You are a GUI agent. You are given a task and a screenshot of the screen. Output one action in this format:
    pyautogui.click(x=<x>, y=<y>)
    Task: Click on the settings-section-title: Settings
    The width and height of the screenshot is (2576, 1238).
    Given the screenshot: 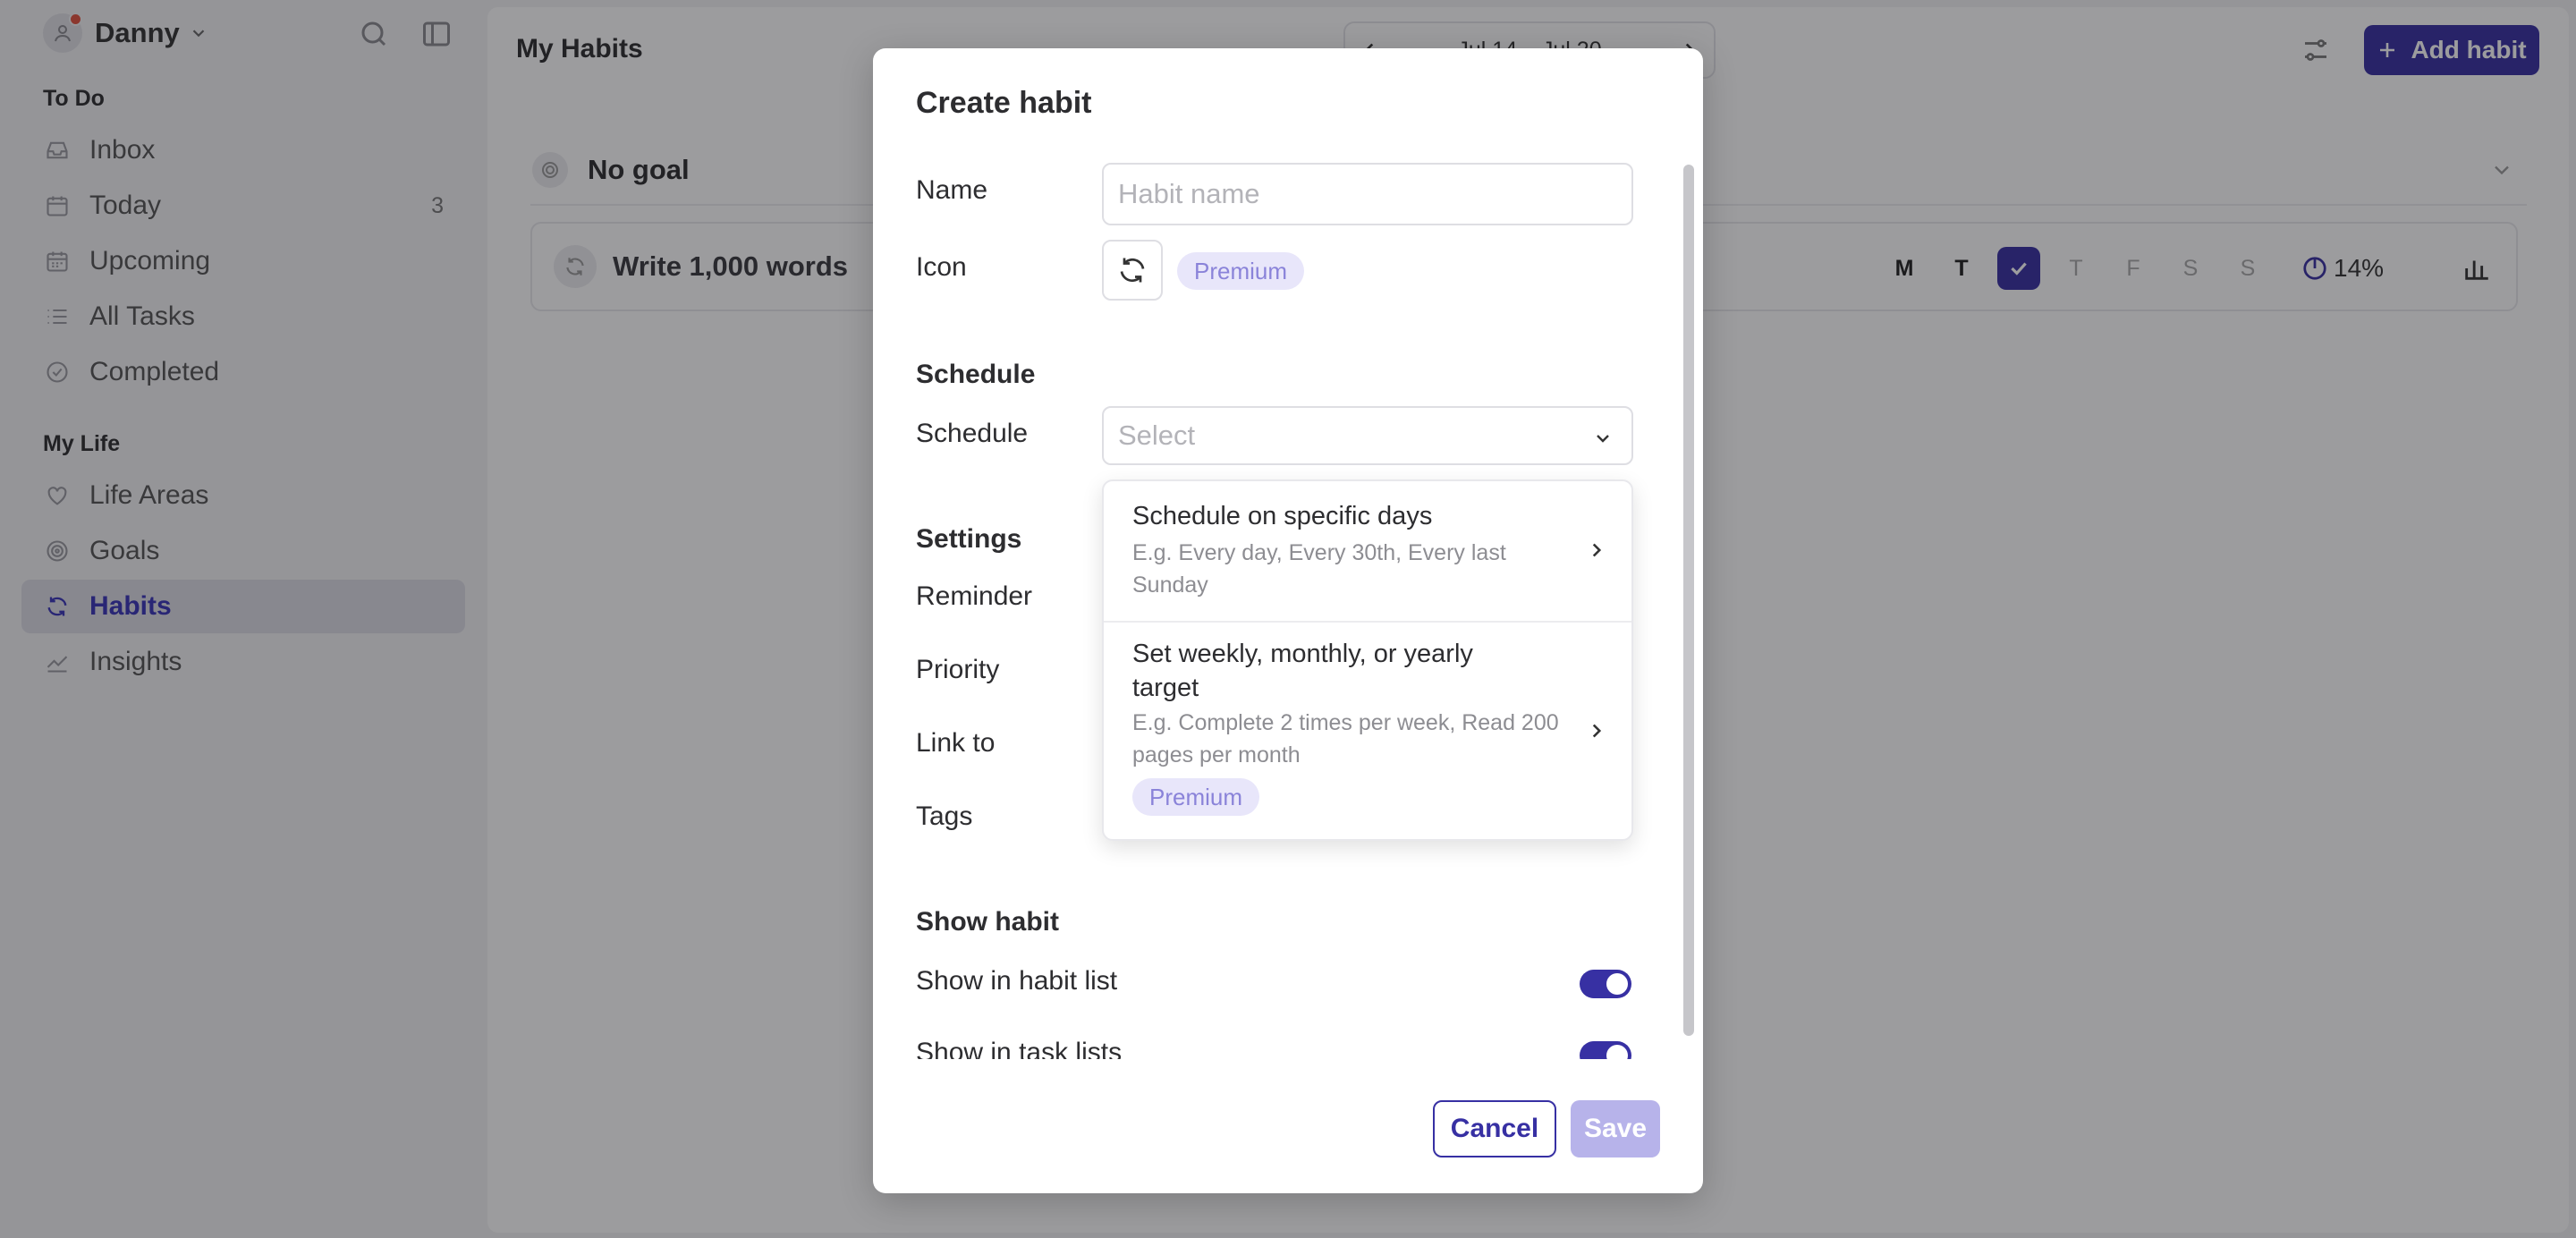 What is the action you would take?
    pyautogui.click(x=969, y=539)
    